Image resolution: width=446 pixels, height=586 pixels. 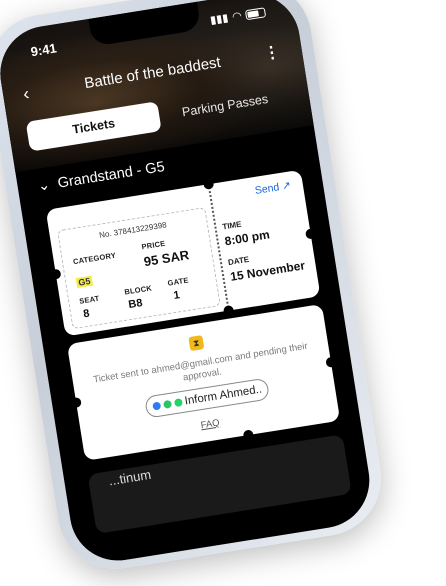 I want to click on imessage-icon, so click(x=167, y=404).